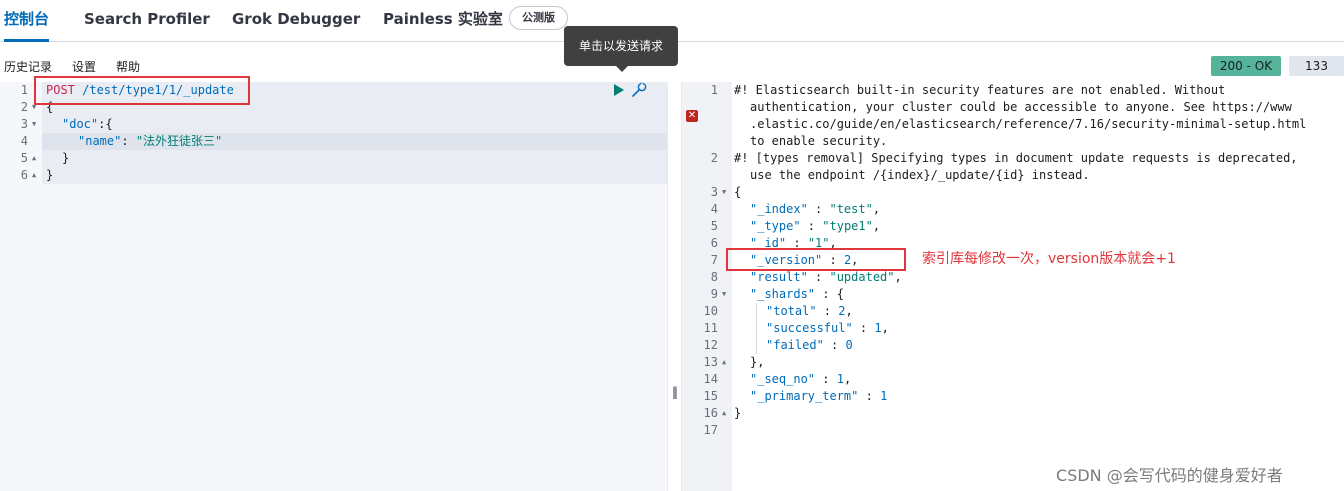 The image size is (1344, 491). Describe the element at coordinates (27, 21) in the screenshot. I see `tab-console: 控制台` at that location.